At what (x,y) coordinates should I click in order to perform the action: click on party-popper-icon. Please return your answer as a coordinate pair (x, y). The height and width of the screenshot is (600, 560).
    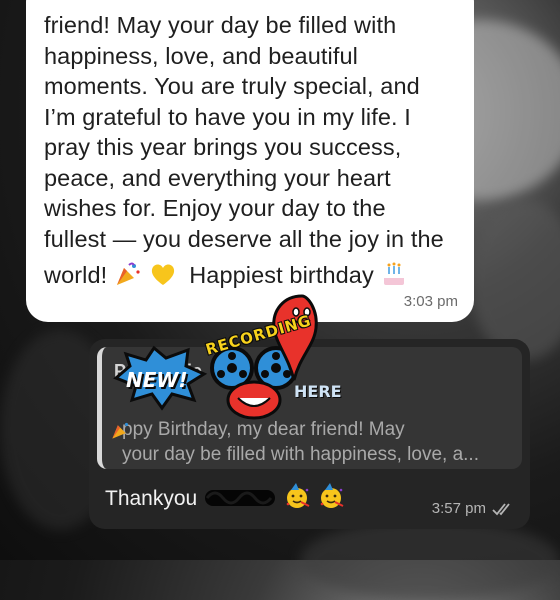
    Looking at the image, I should click on (128, 273).